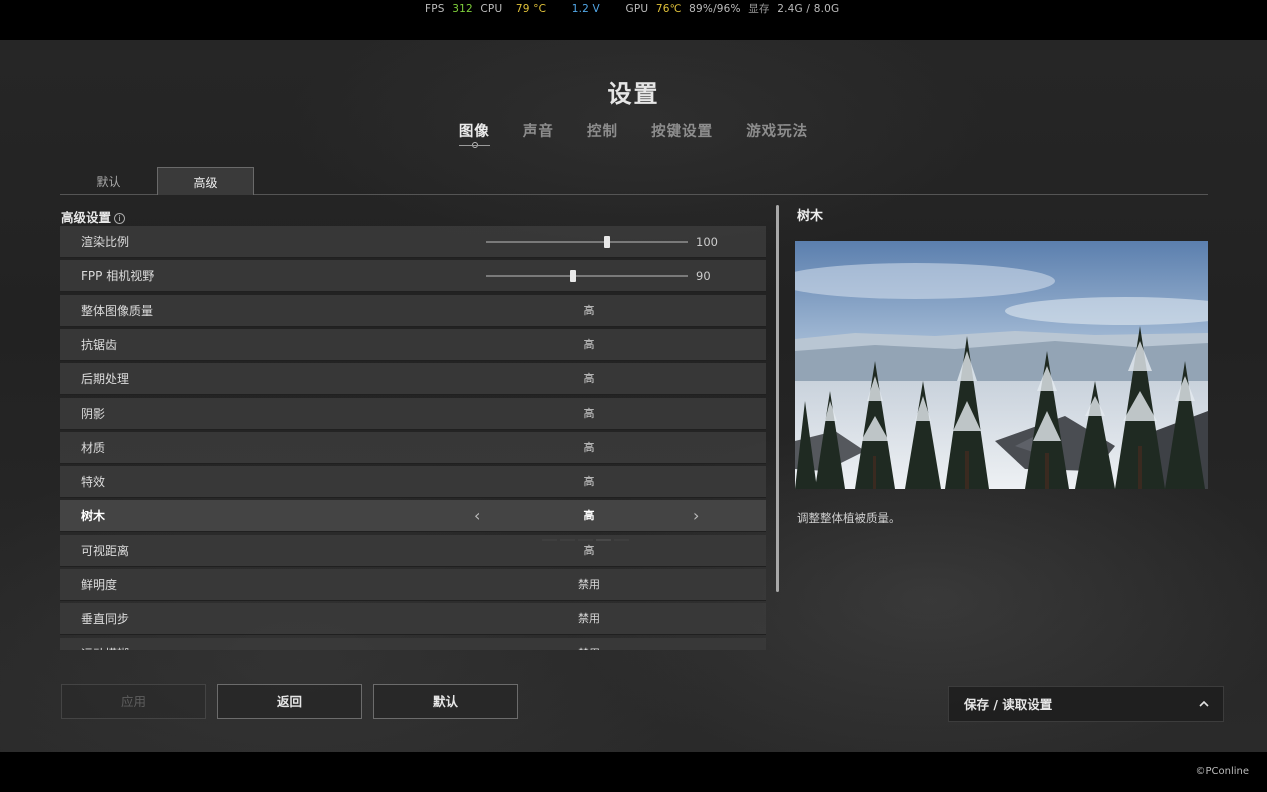 The height and width of the screenshot is (792, 1267). I want to click on section-title: 高级设置 i, so click(93, 216).